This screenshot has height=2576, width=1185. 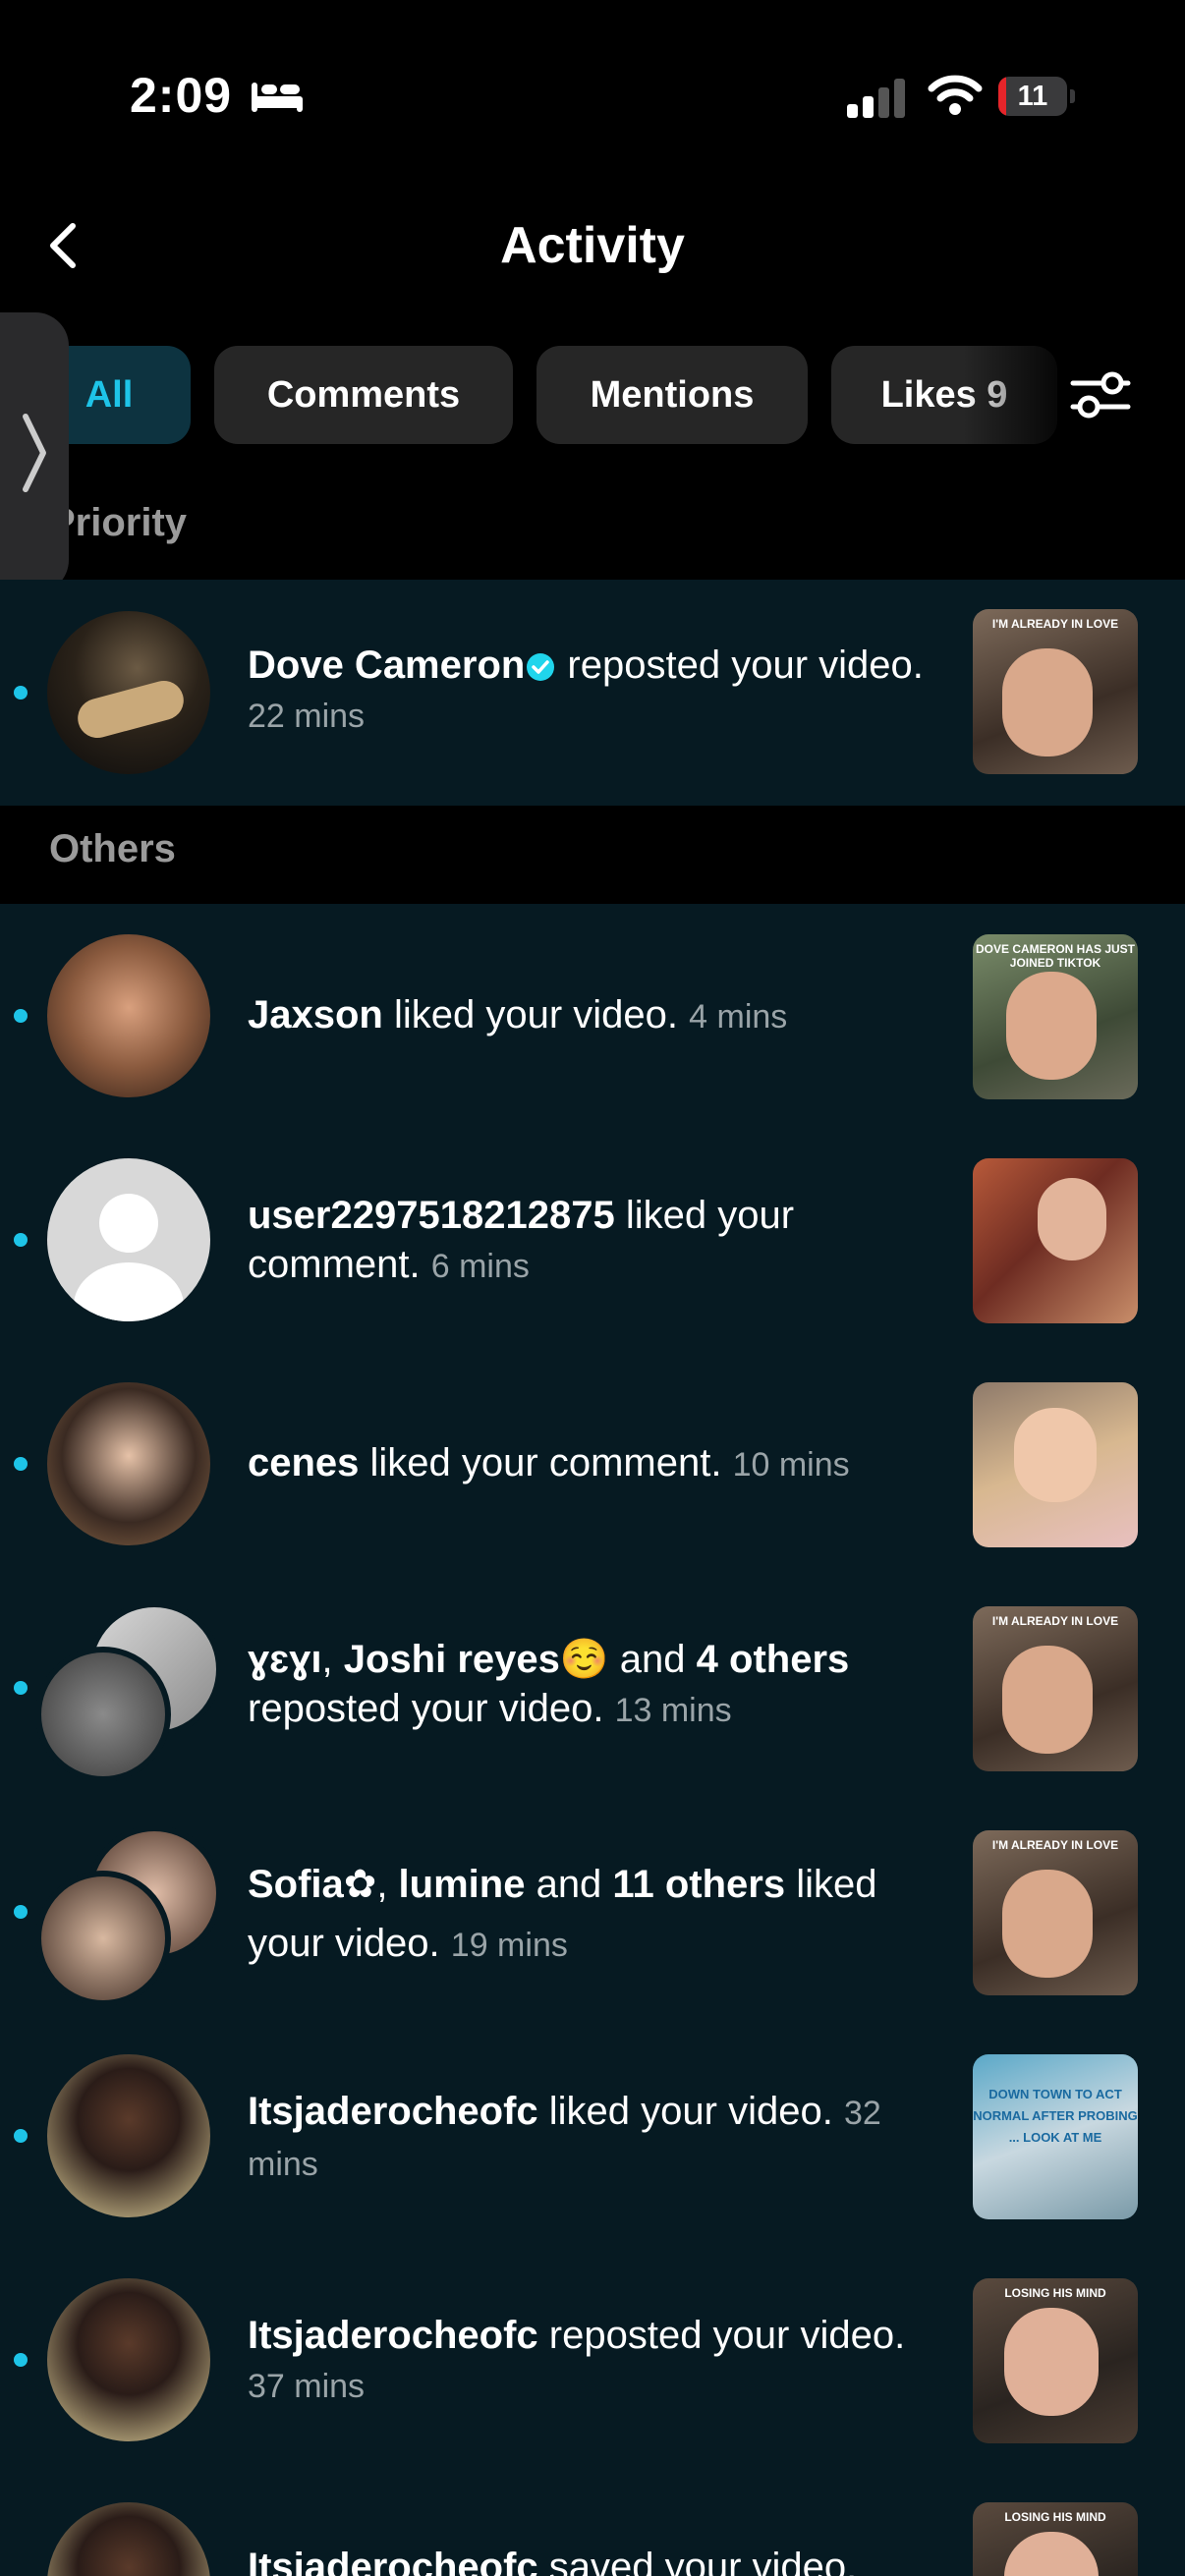 I want to click on username-link: Joshi reyes☺️, so click(x=477, y=1659).